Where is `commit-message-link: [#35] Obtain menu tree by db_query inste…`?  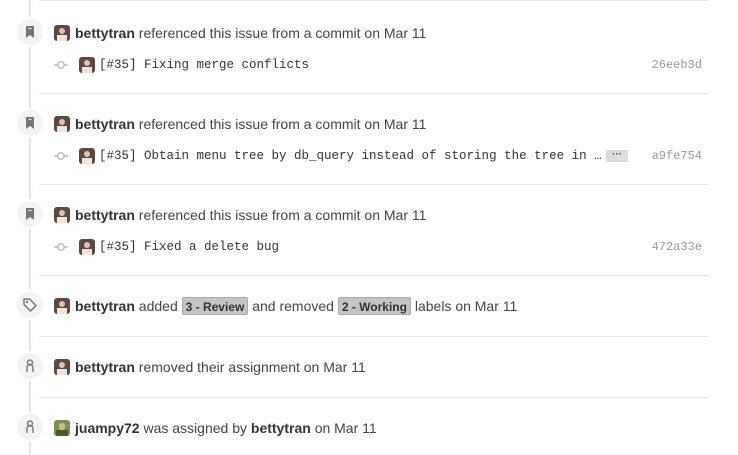 commit-message-link: [#35] Obtain menu tree by db_query inste… is located at coordinates (351, 156).